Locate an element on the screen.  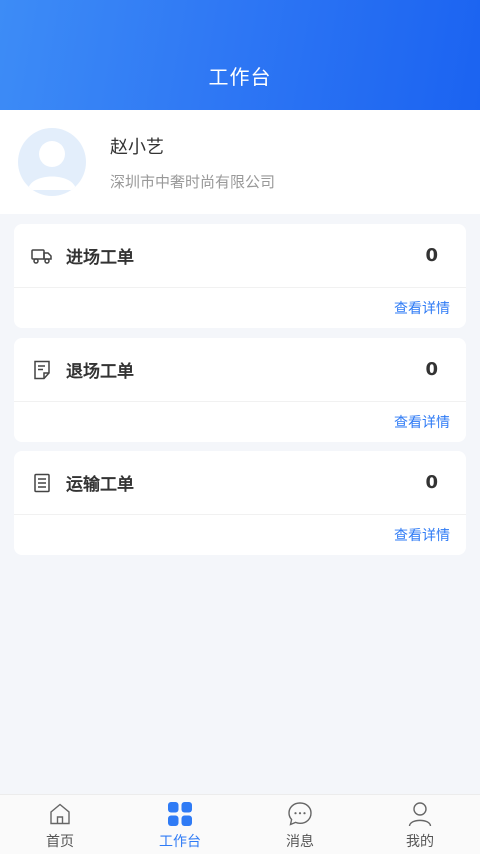
tab-mine: 我的 is located at coordinates (420, 824).